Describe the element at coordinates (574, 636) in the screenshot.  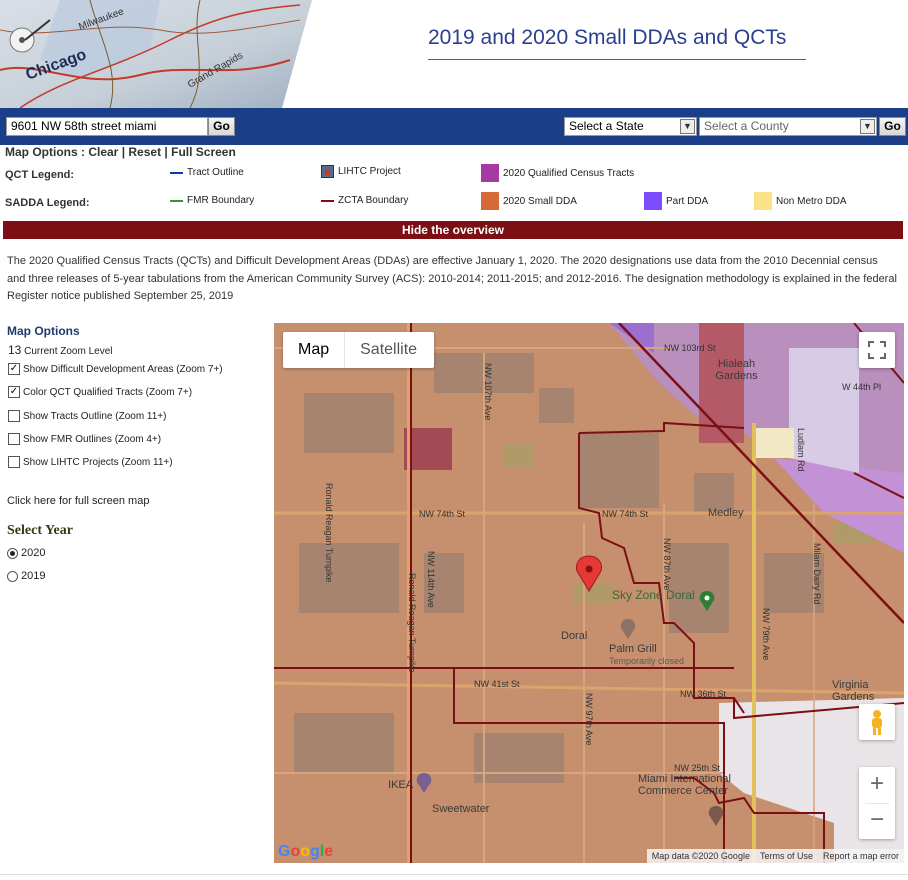
I see `map-label-place: Doral` at that location.